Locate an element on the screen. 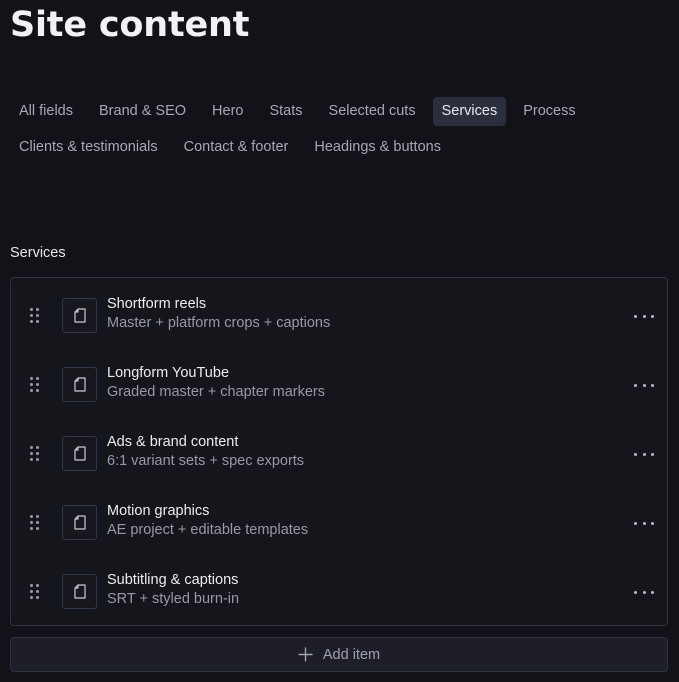  item-title: Ads & brand content is located at coordinates (173, 442).